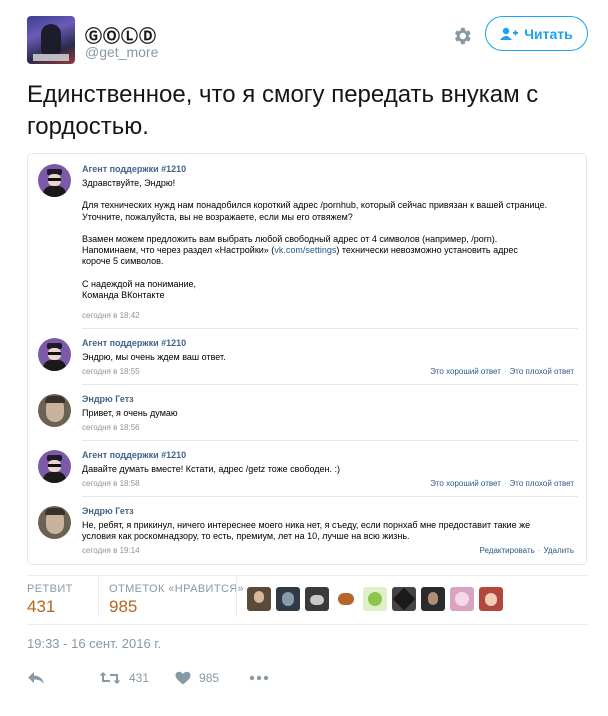  I want to click on tweet-timestamp: 19:33 - 16 сент. 2016 г., so click(94, 643).